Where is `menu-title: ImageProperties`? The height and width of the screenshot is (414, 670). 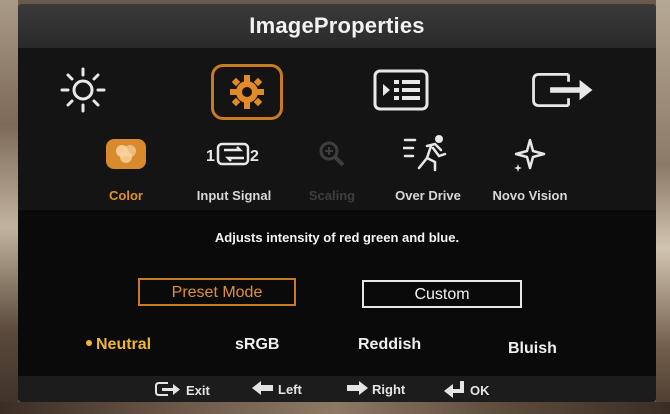 menu-title: ImageProperties is located at coordinates (337, 26).